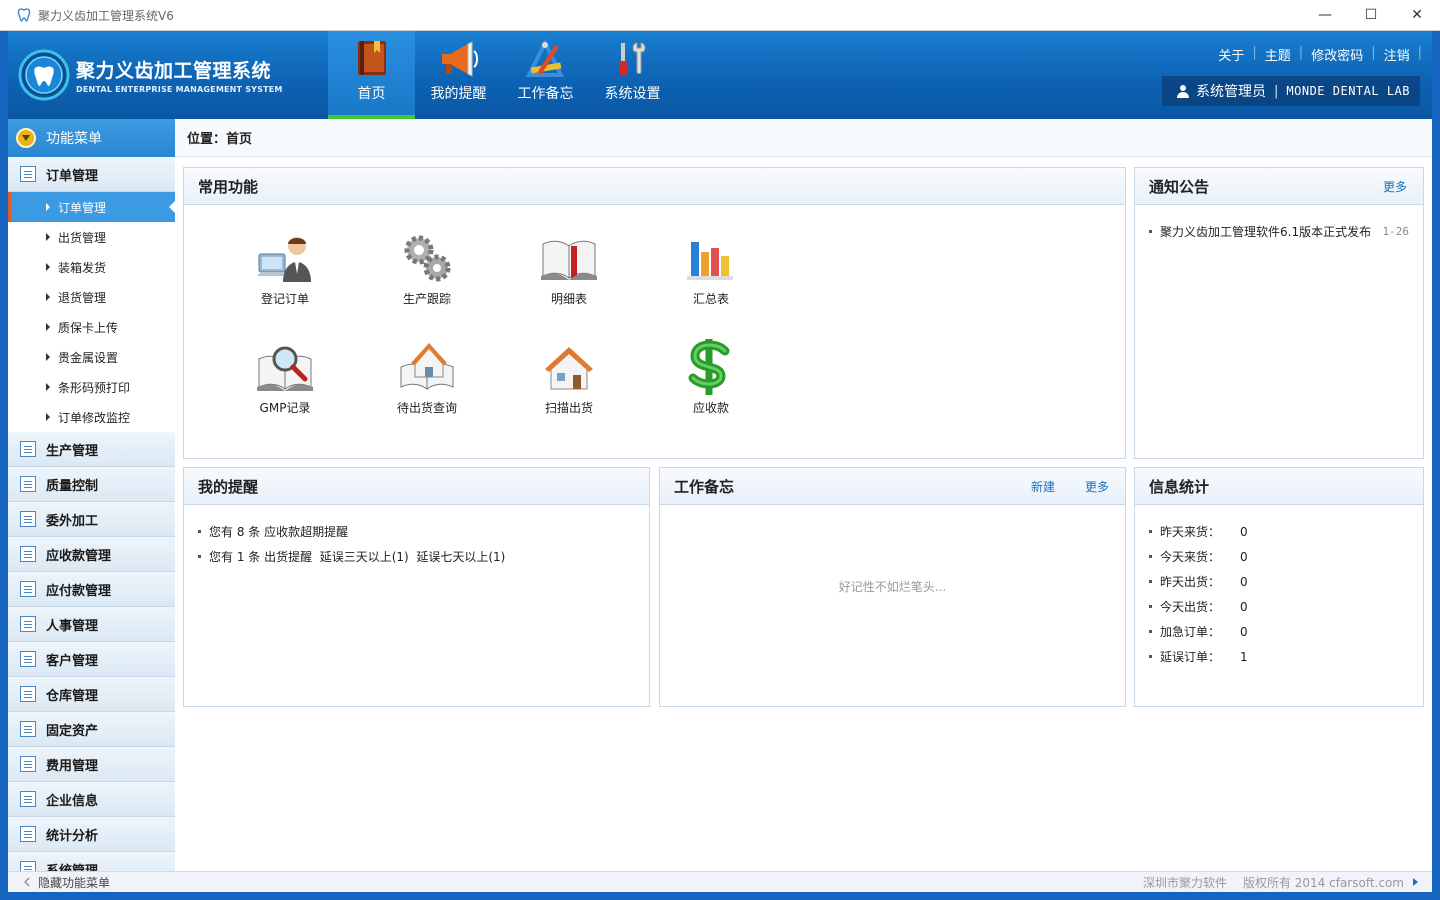 The width and height of the screenshot is (1440, 900). I want to click on func-label: 生产跟踪, so click(426, 299).